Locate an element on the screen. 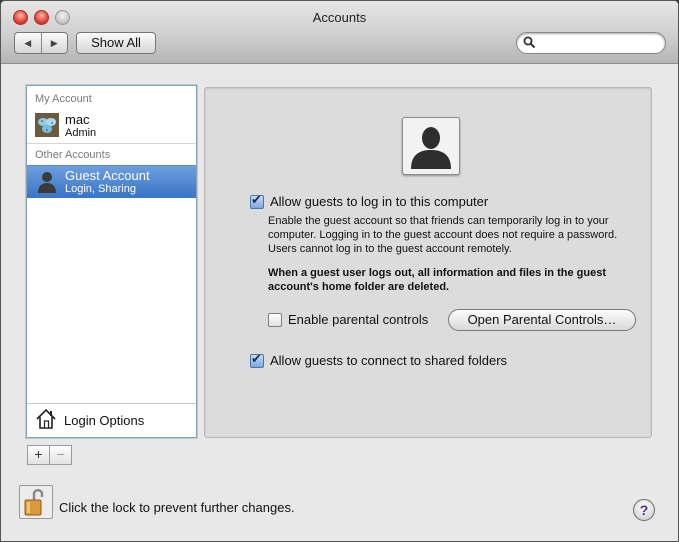  house-icon is located at coordinates (46, 418).